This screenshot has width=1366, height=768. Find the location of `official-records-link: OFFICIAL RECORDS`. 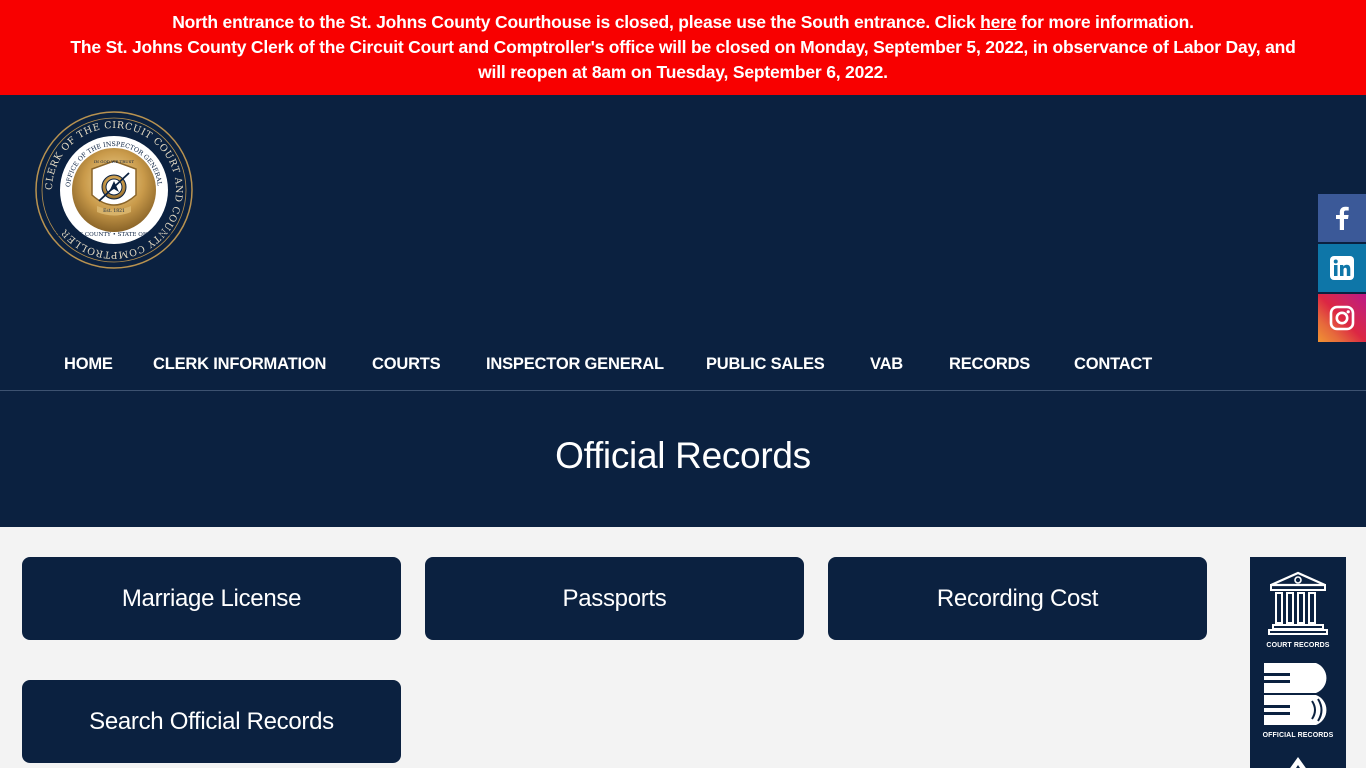

official-records-link: OFFICIAL RECORDS is located at coordinates (1298, 700).